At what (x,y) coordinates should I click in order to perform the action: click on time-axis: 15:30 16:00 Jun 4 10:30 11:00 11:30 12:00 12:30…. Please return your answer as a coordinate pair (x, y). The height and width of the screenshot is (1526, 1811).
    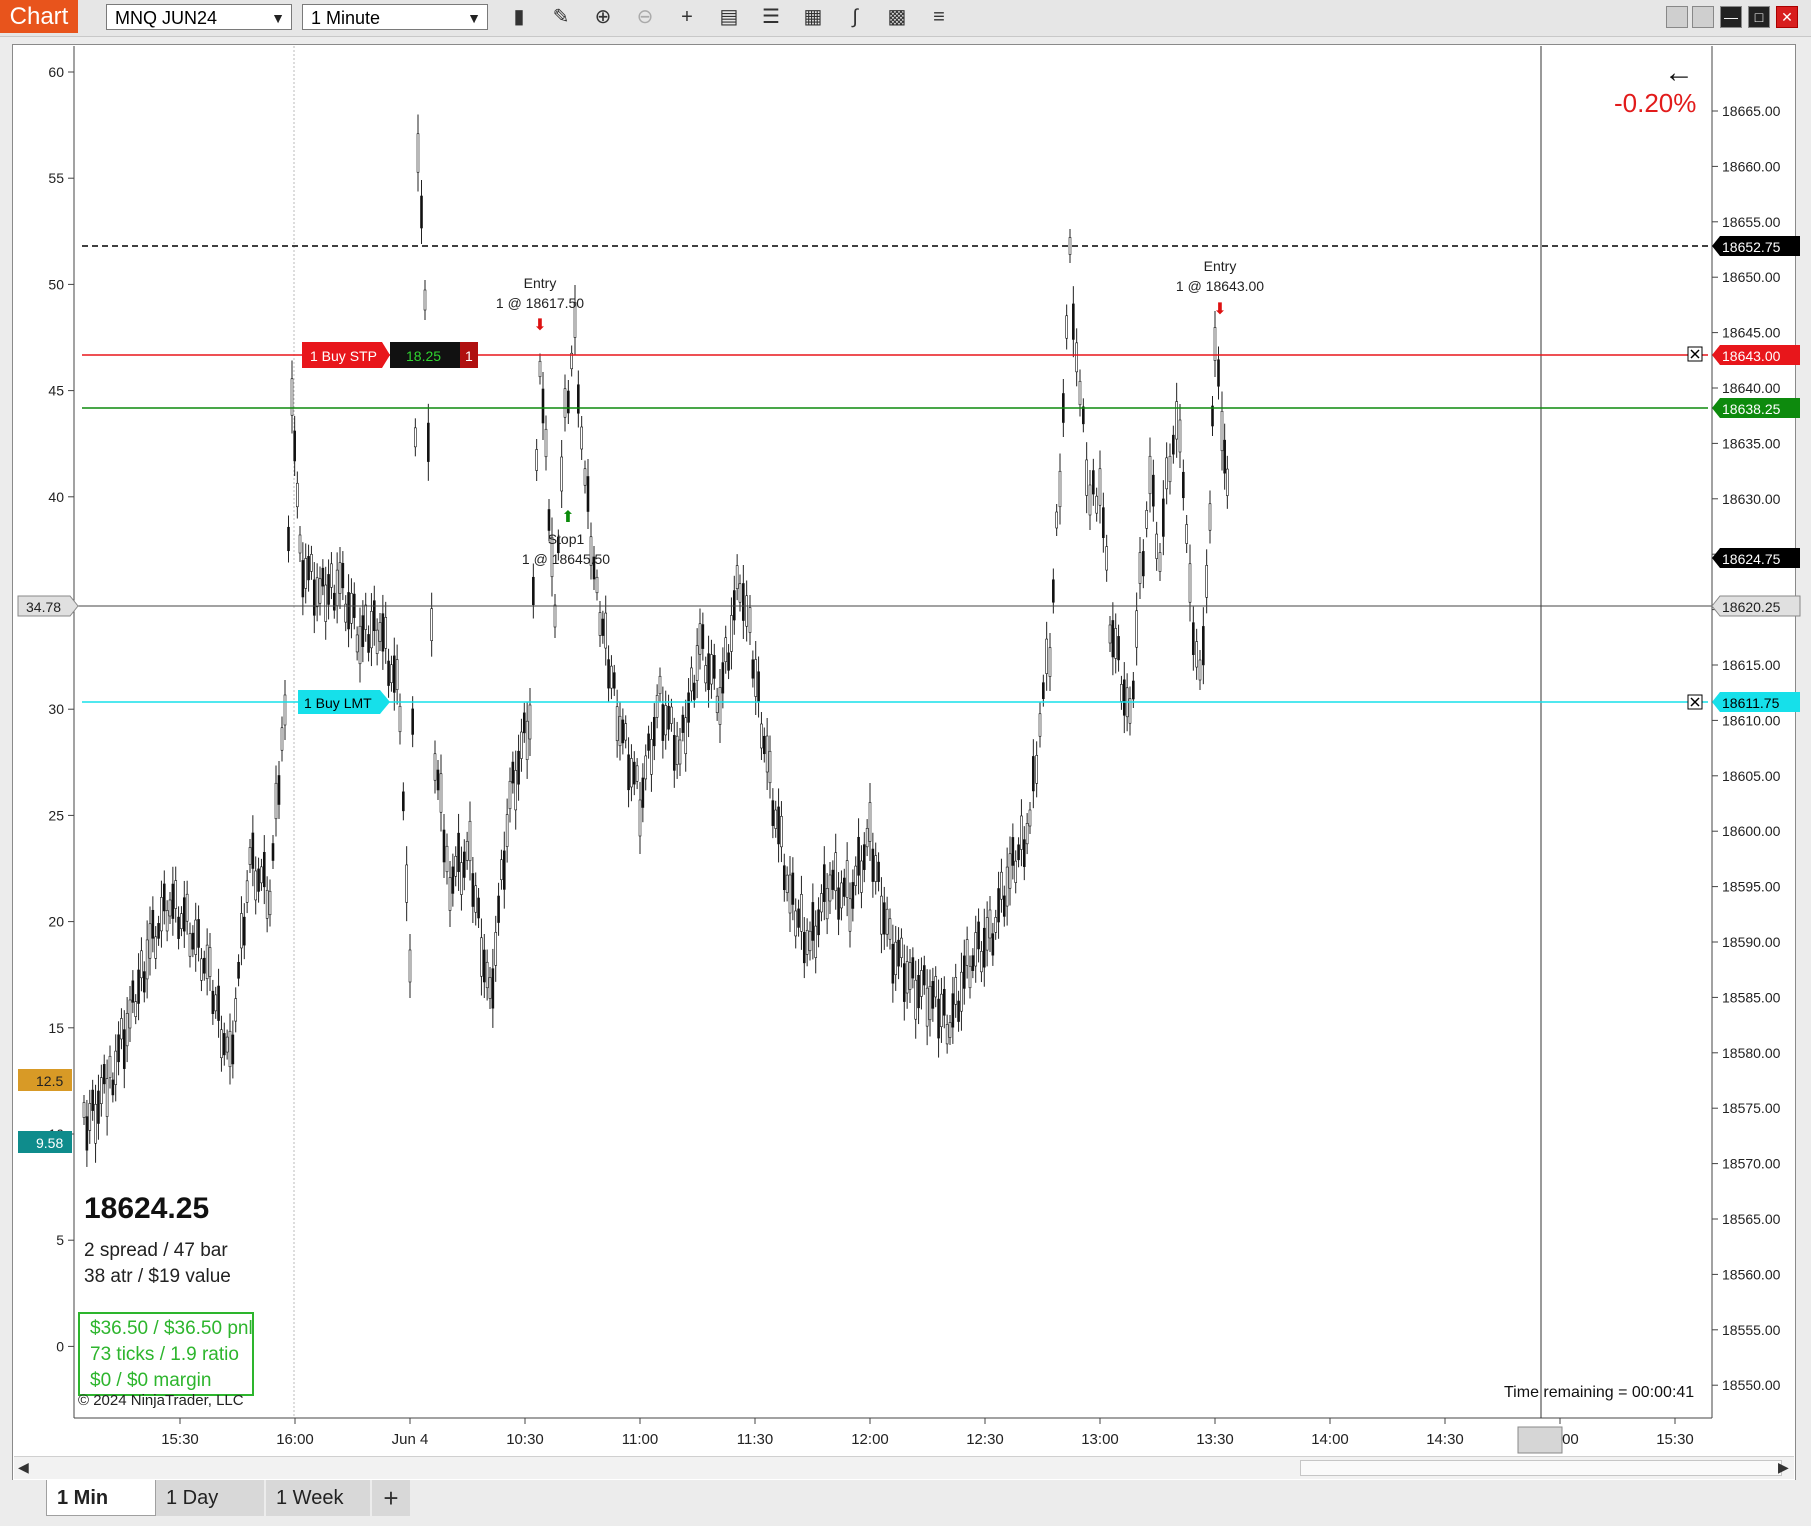
    Looking at the image, I should click on (927, 1433).